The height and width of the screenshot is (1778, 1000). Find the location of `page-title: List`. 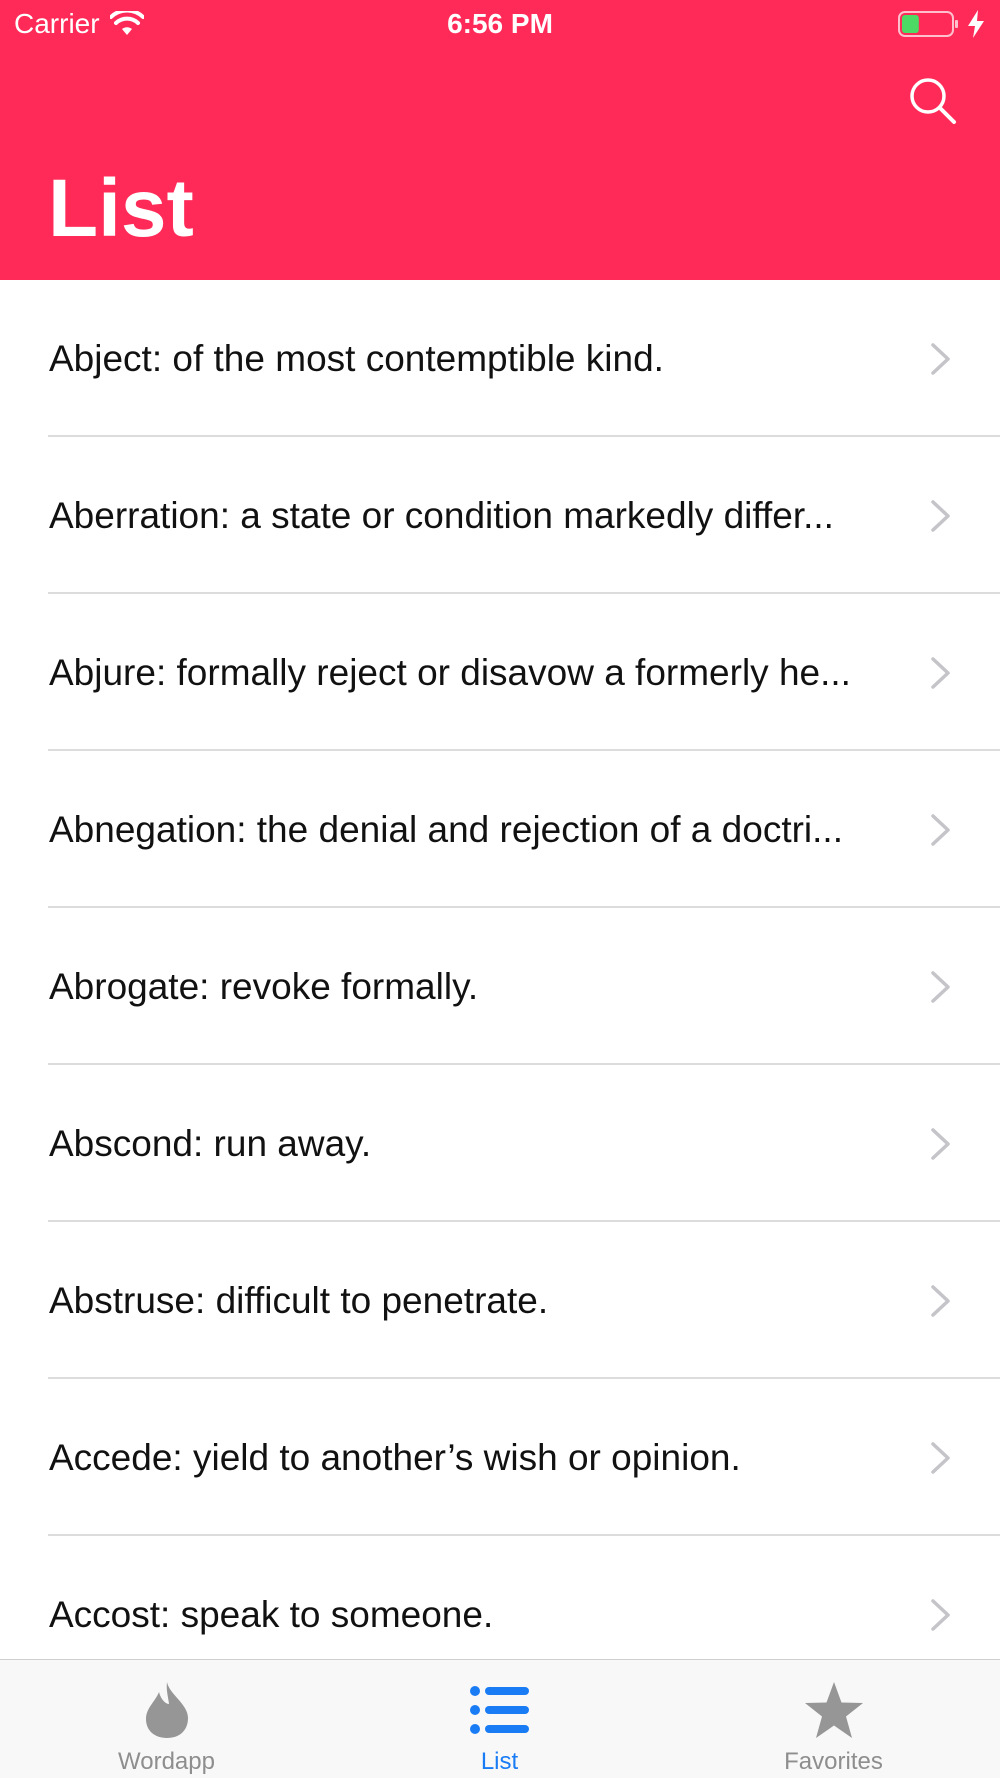

page-title: List is located at coordinates (121, 208).